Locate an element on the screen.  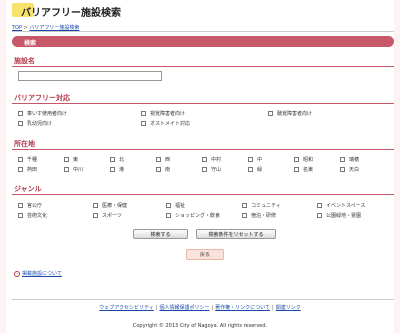
search-button: 検索する is located at coordinates (160, 234).